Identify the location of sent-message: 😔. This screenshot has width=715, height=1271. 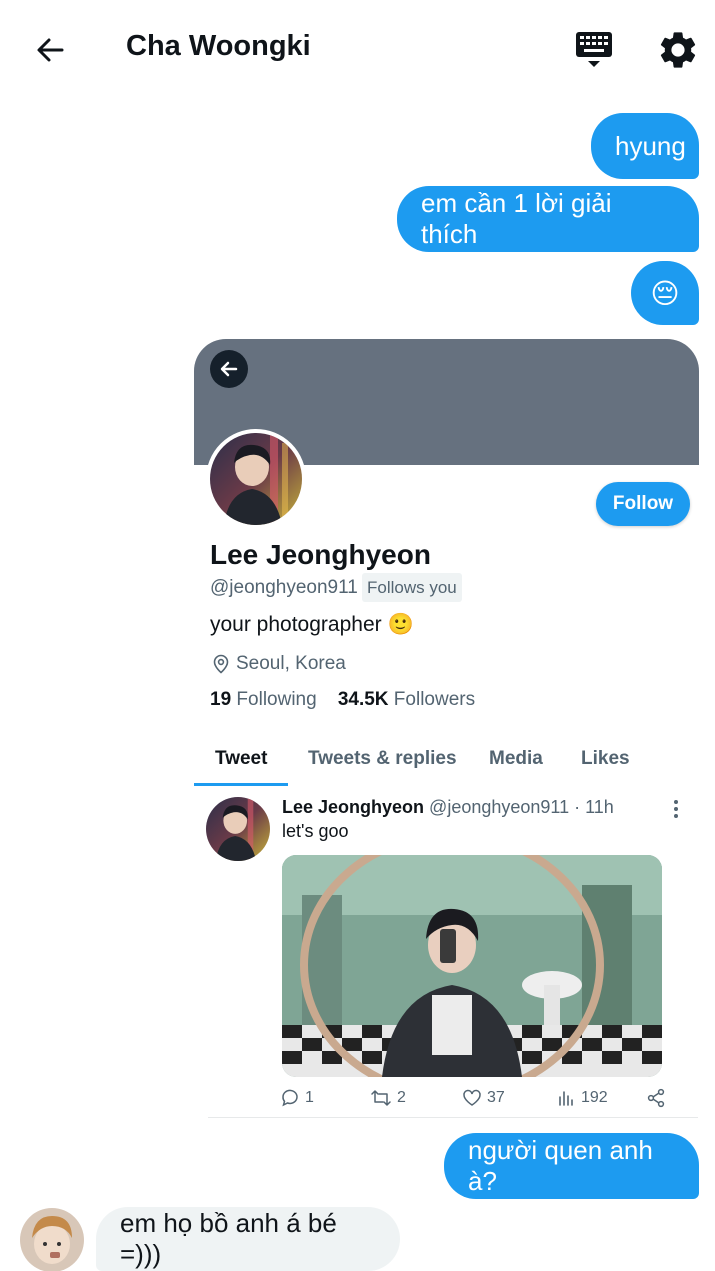
(665, 293).